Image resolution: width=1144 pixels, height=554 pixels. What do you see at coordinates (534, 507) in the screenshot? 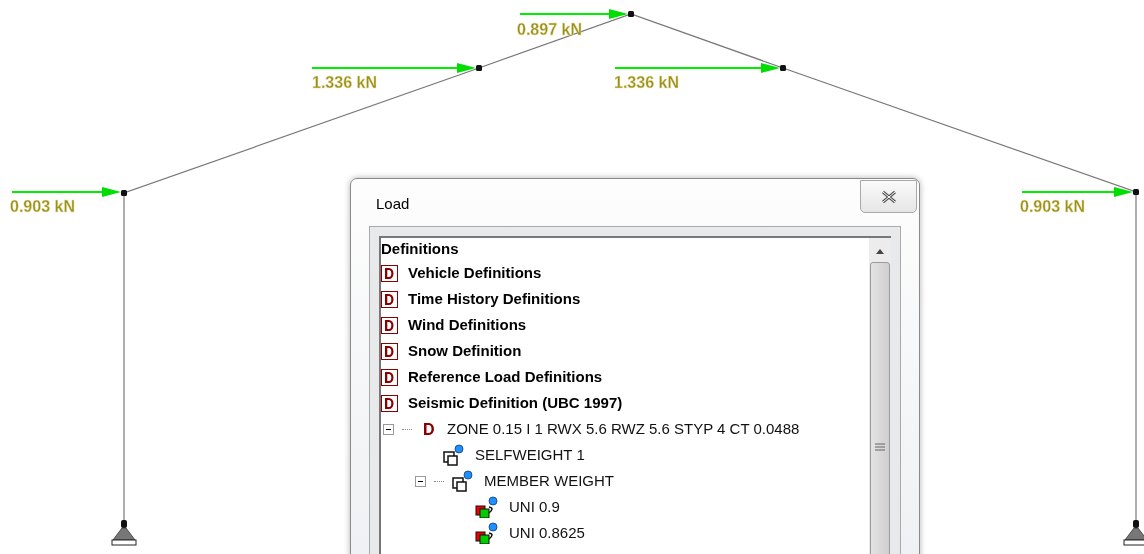
I see `tree-item: UNI 0.9` at bounding box center [534, 507].